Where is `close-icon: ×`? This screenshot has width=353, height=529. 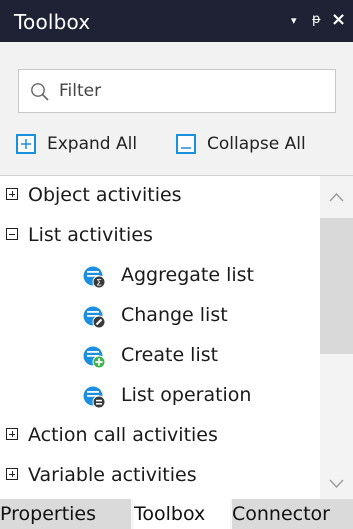
close-icon: × is located at coordinates (338, 19).